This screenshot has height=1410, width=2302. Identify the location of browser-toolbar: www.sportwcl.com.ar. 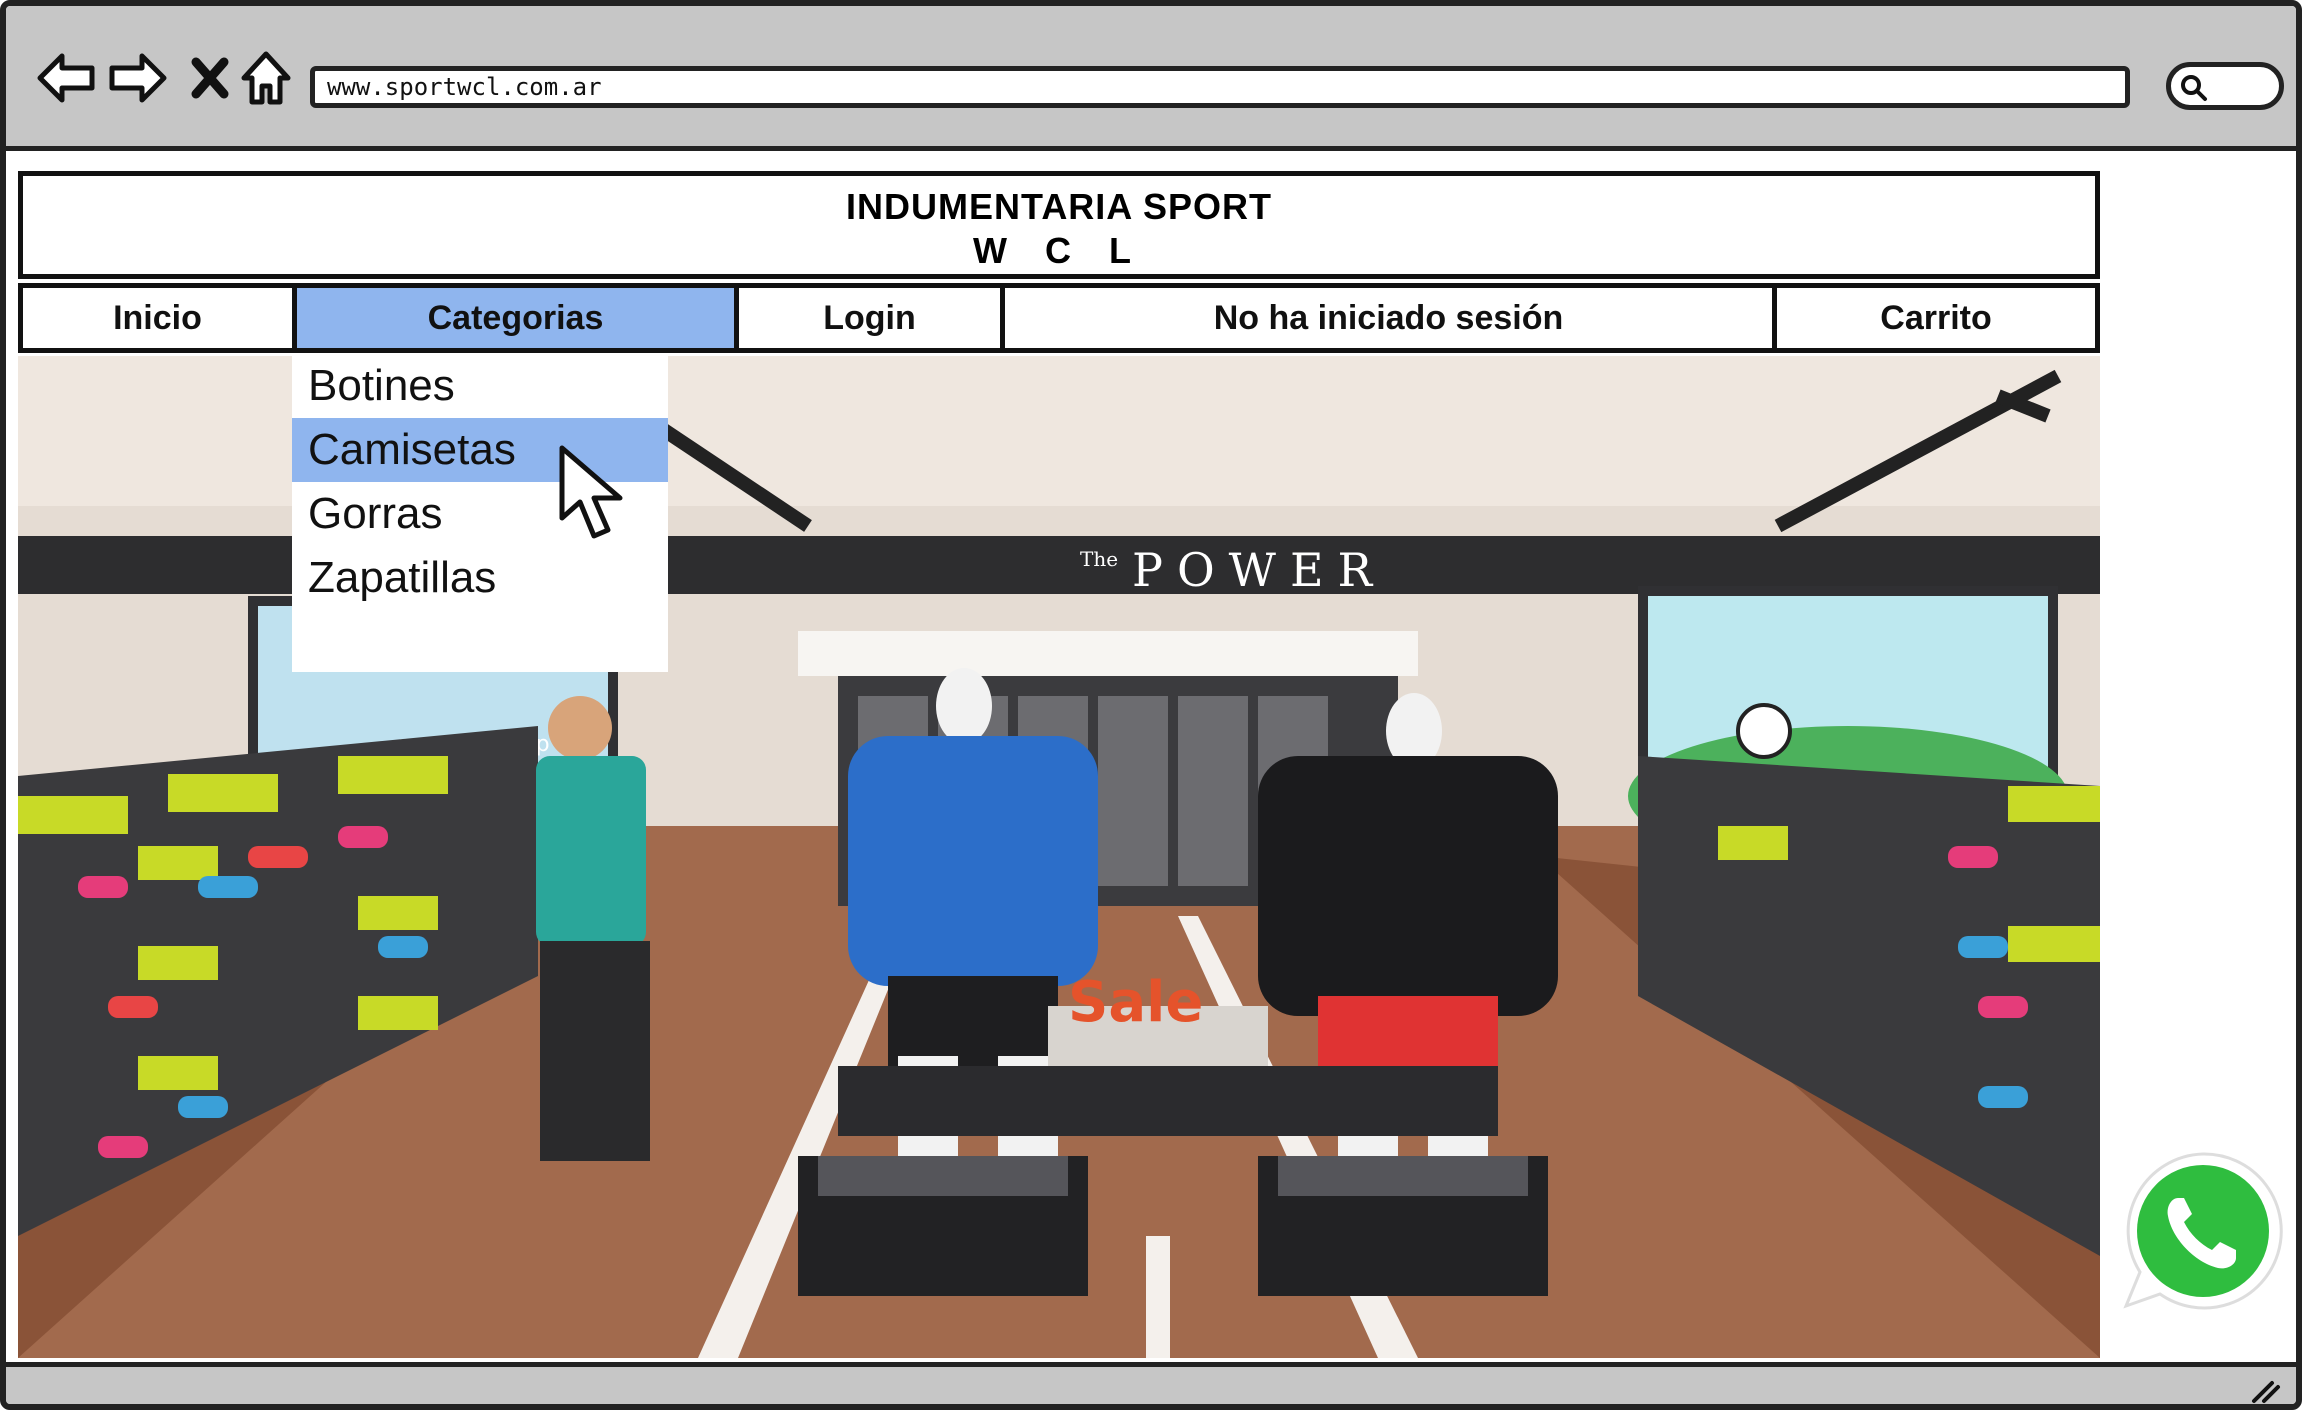
(1151, 78).